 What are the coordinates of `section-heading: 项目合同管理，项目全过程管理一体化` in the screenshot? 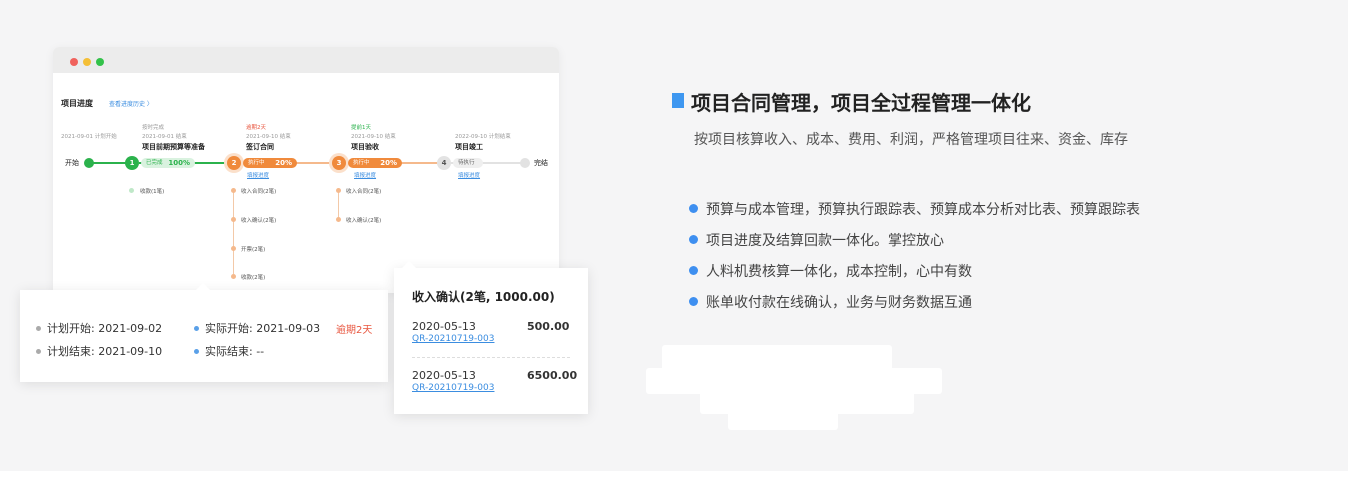 It's located at (861, 103).